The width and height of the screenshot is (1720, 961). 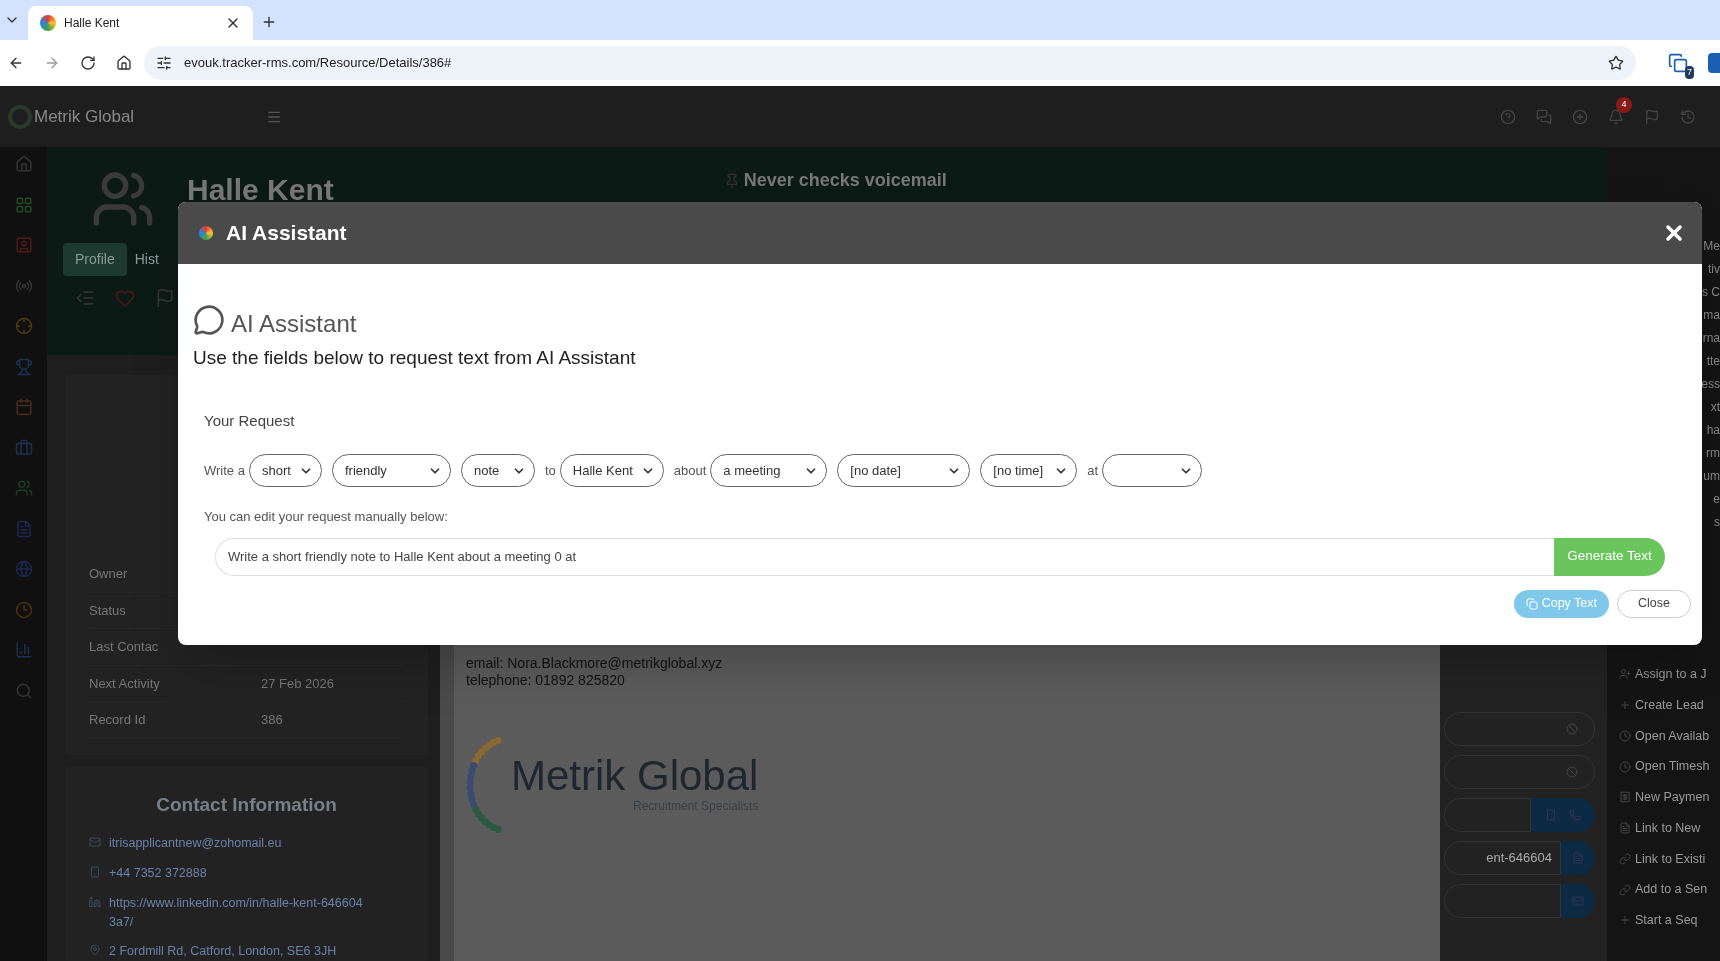 What do you see at coordinates (1669, 766) in the screenshot?
I see `action-menu-item: Open Timesh` at bounding box center [1669, 766].